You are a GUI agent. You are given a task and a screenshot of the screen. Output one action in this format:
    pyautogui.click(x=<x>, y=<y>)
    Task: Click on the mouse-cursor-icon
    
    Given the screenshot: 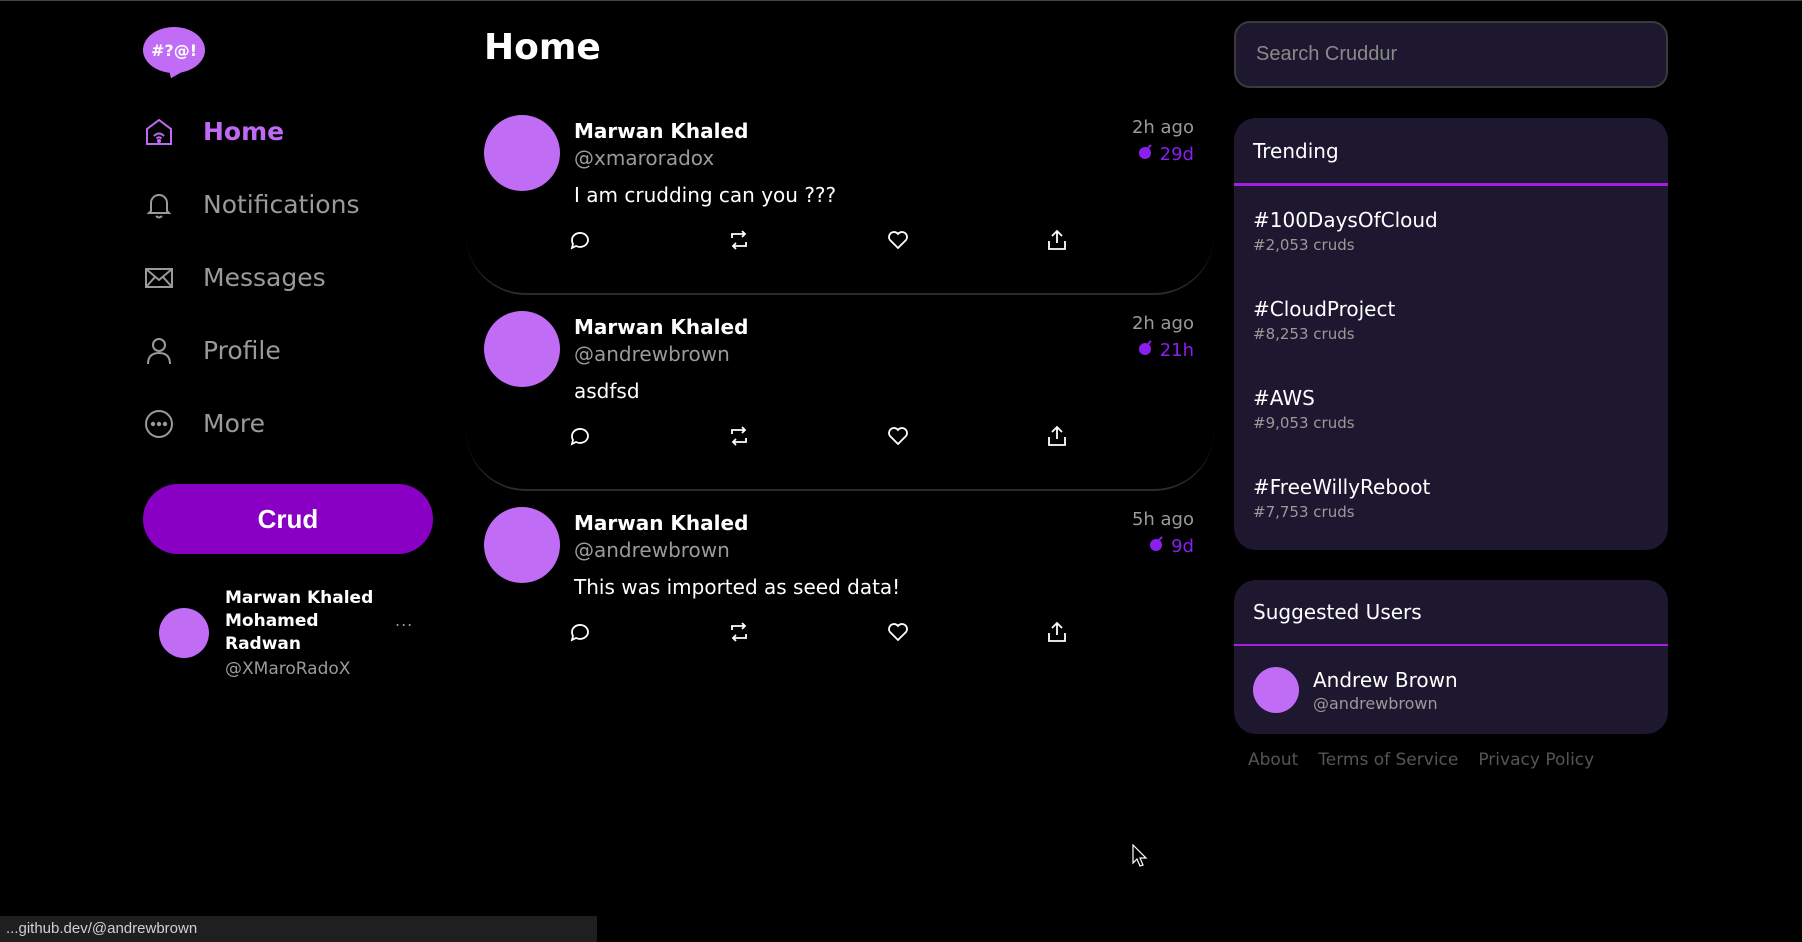 What is the action you would take?
    pyautogui.click(x=1140, y=855)
    